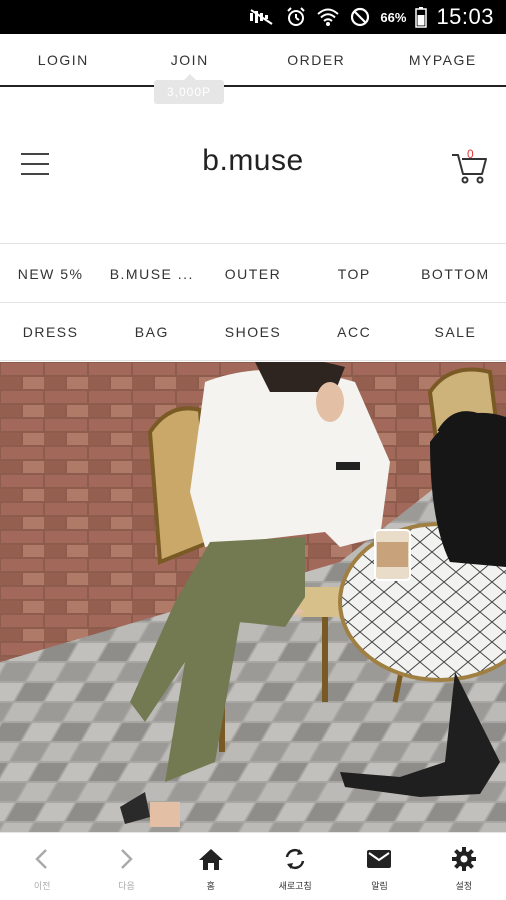  I want to click on refresh-label: 새로고침, so click(295, 886).